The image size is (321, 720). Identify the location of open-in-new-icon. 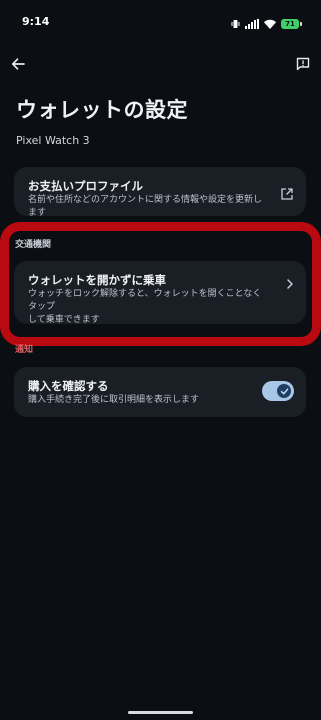
(287, 194).